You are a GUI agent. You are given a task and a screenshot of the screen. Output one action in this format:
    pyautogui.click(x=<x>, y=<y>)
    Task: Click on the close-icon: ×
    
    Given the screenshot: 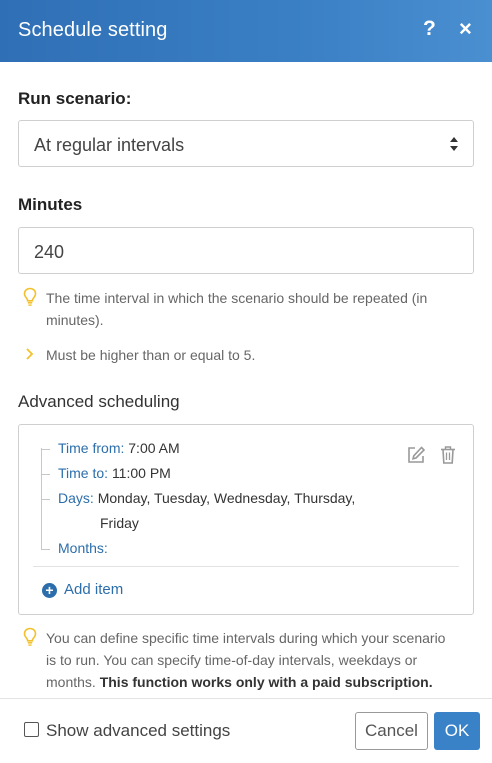 What is the action you would take?
    pyautogui.click(x=465, y=29)
    